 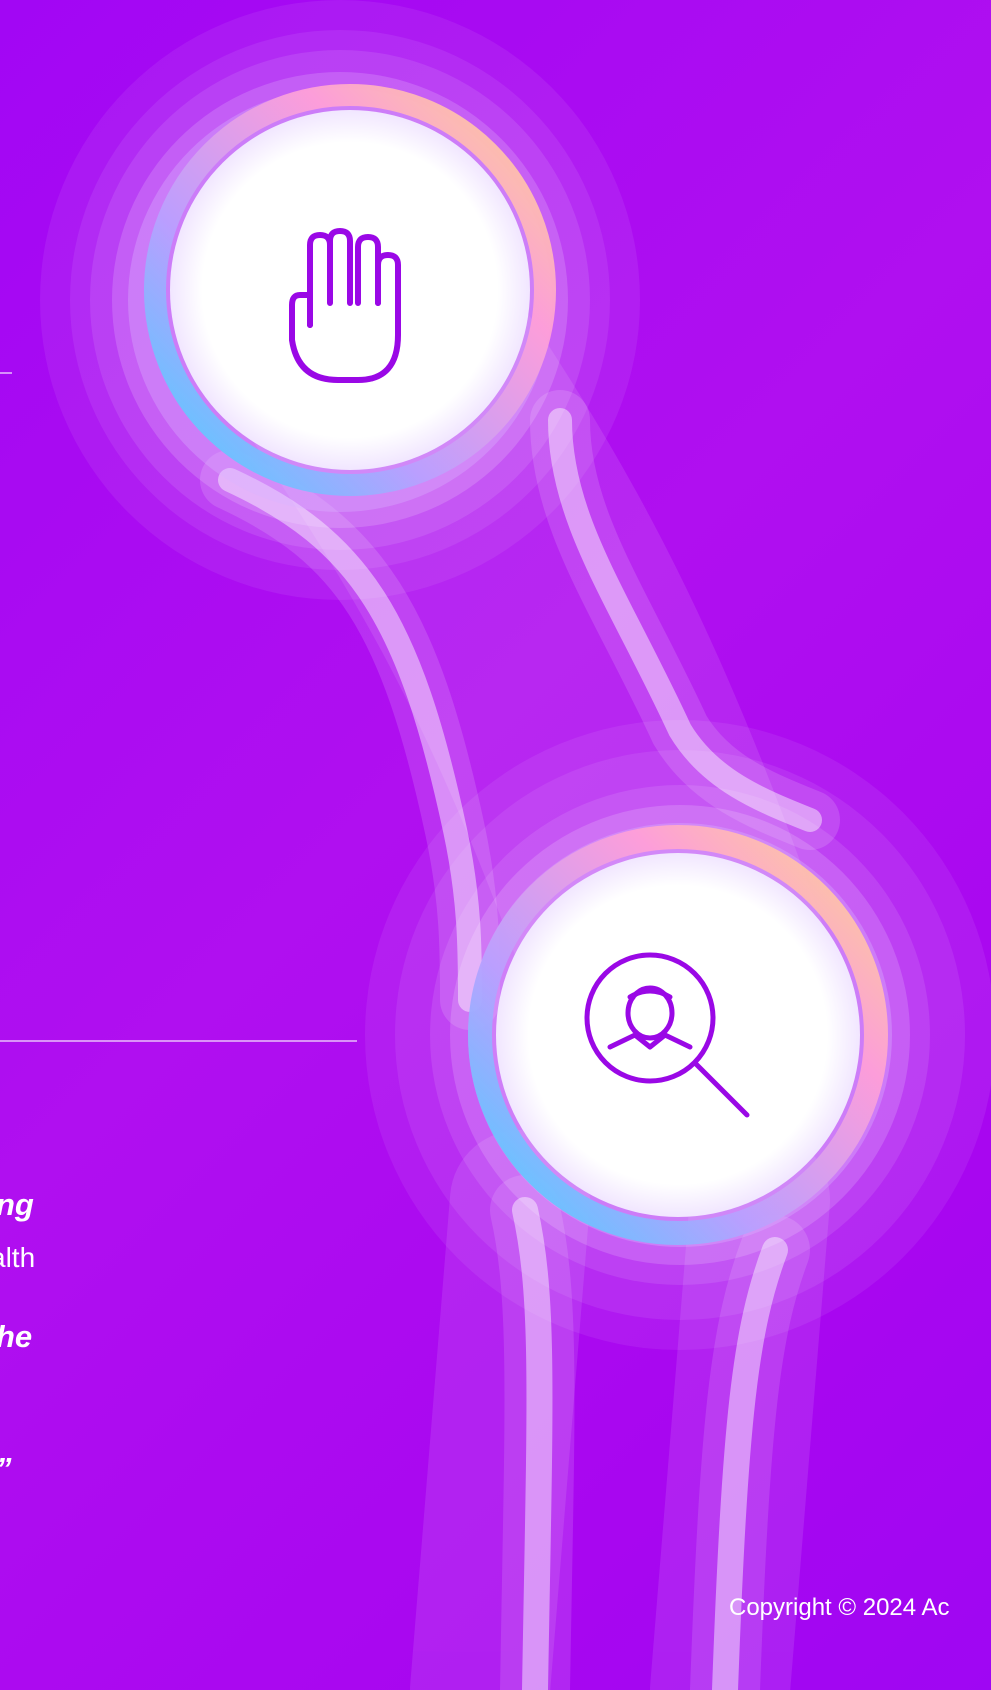 What do you see at coordinates (345, 310) in the screenshot?
I see `hand-icon` at bounding box center [345, 310].